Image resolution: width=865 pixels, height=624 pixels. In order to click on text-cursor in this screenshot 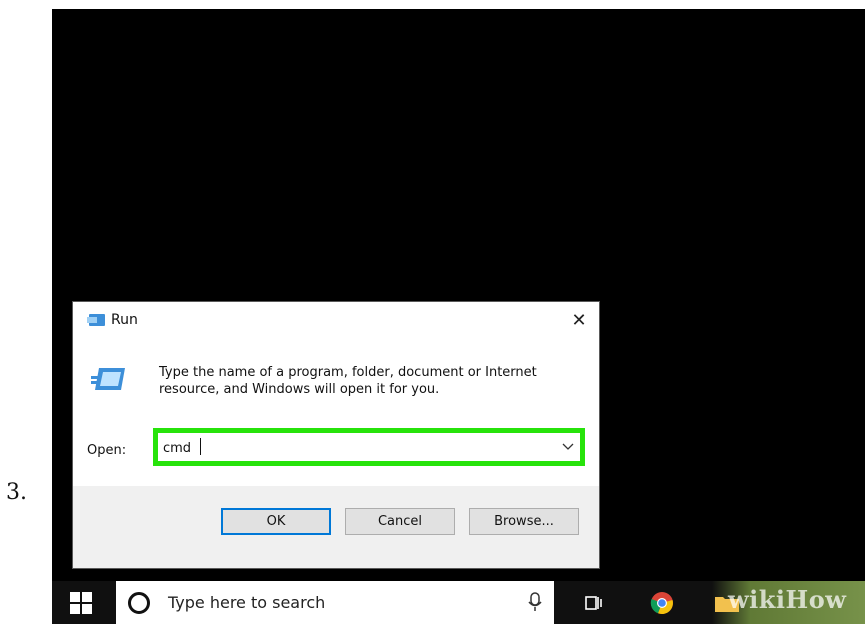, I will do `click(200, 446)`.